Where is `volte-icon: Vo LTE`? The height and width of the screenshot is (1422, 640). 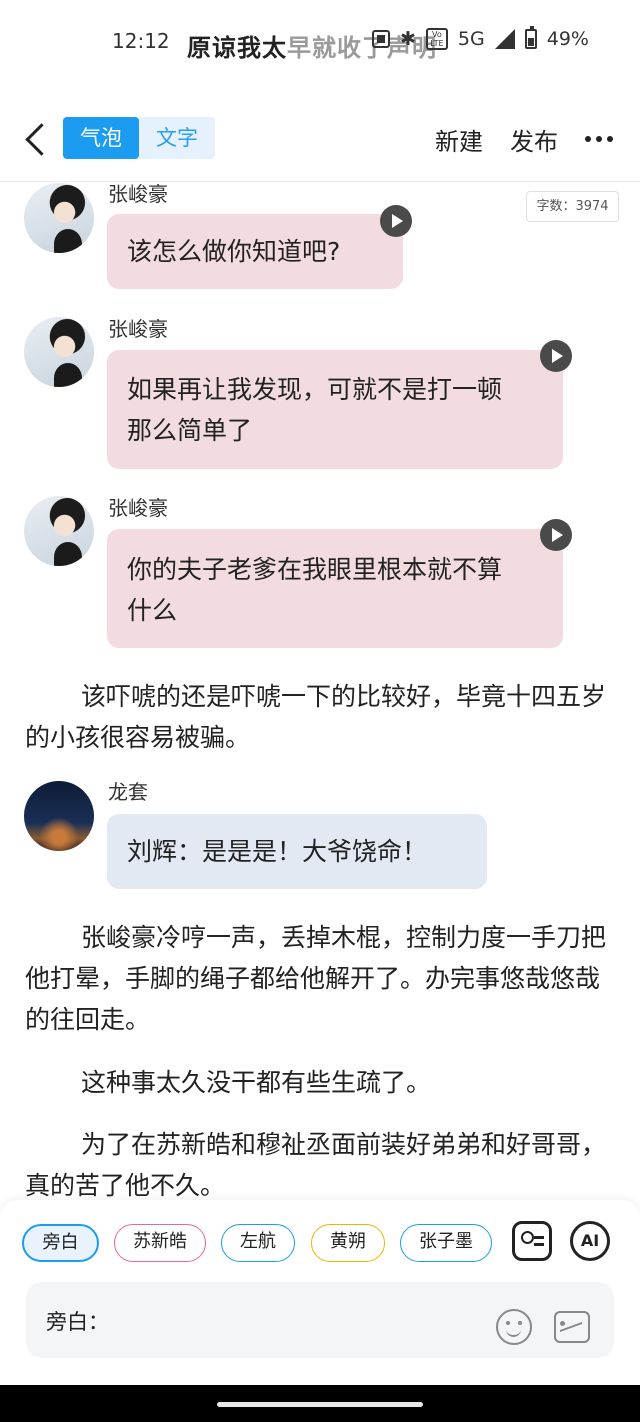
volte-icon: Vo LTE is located at coordinates (436, 39).